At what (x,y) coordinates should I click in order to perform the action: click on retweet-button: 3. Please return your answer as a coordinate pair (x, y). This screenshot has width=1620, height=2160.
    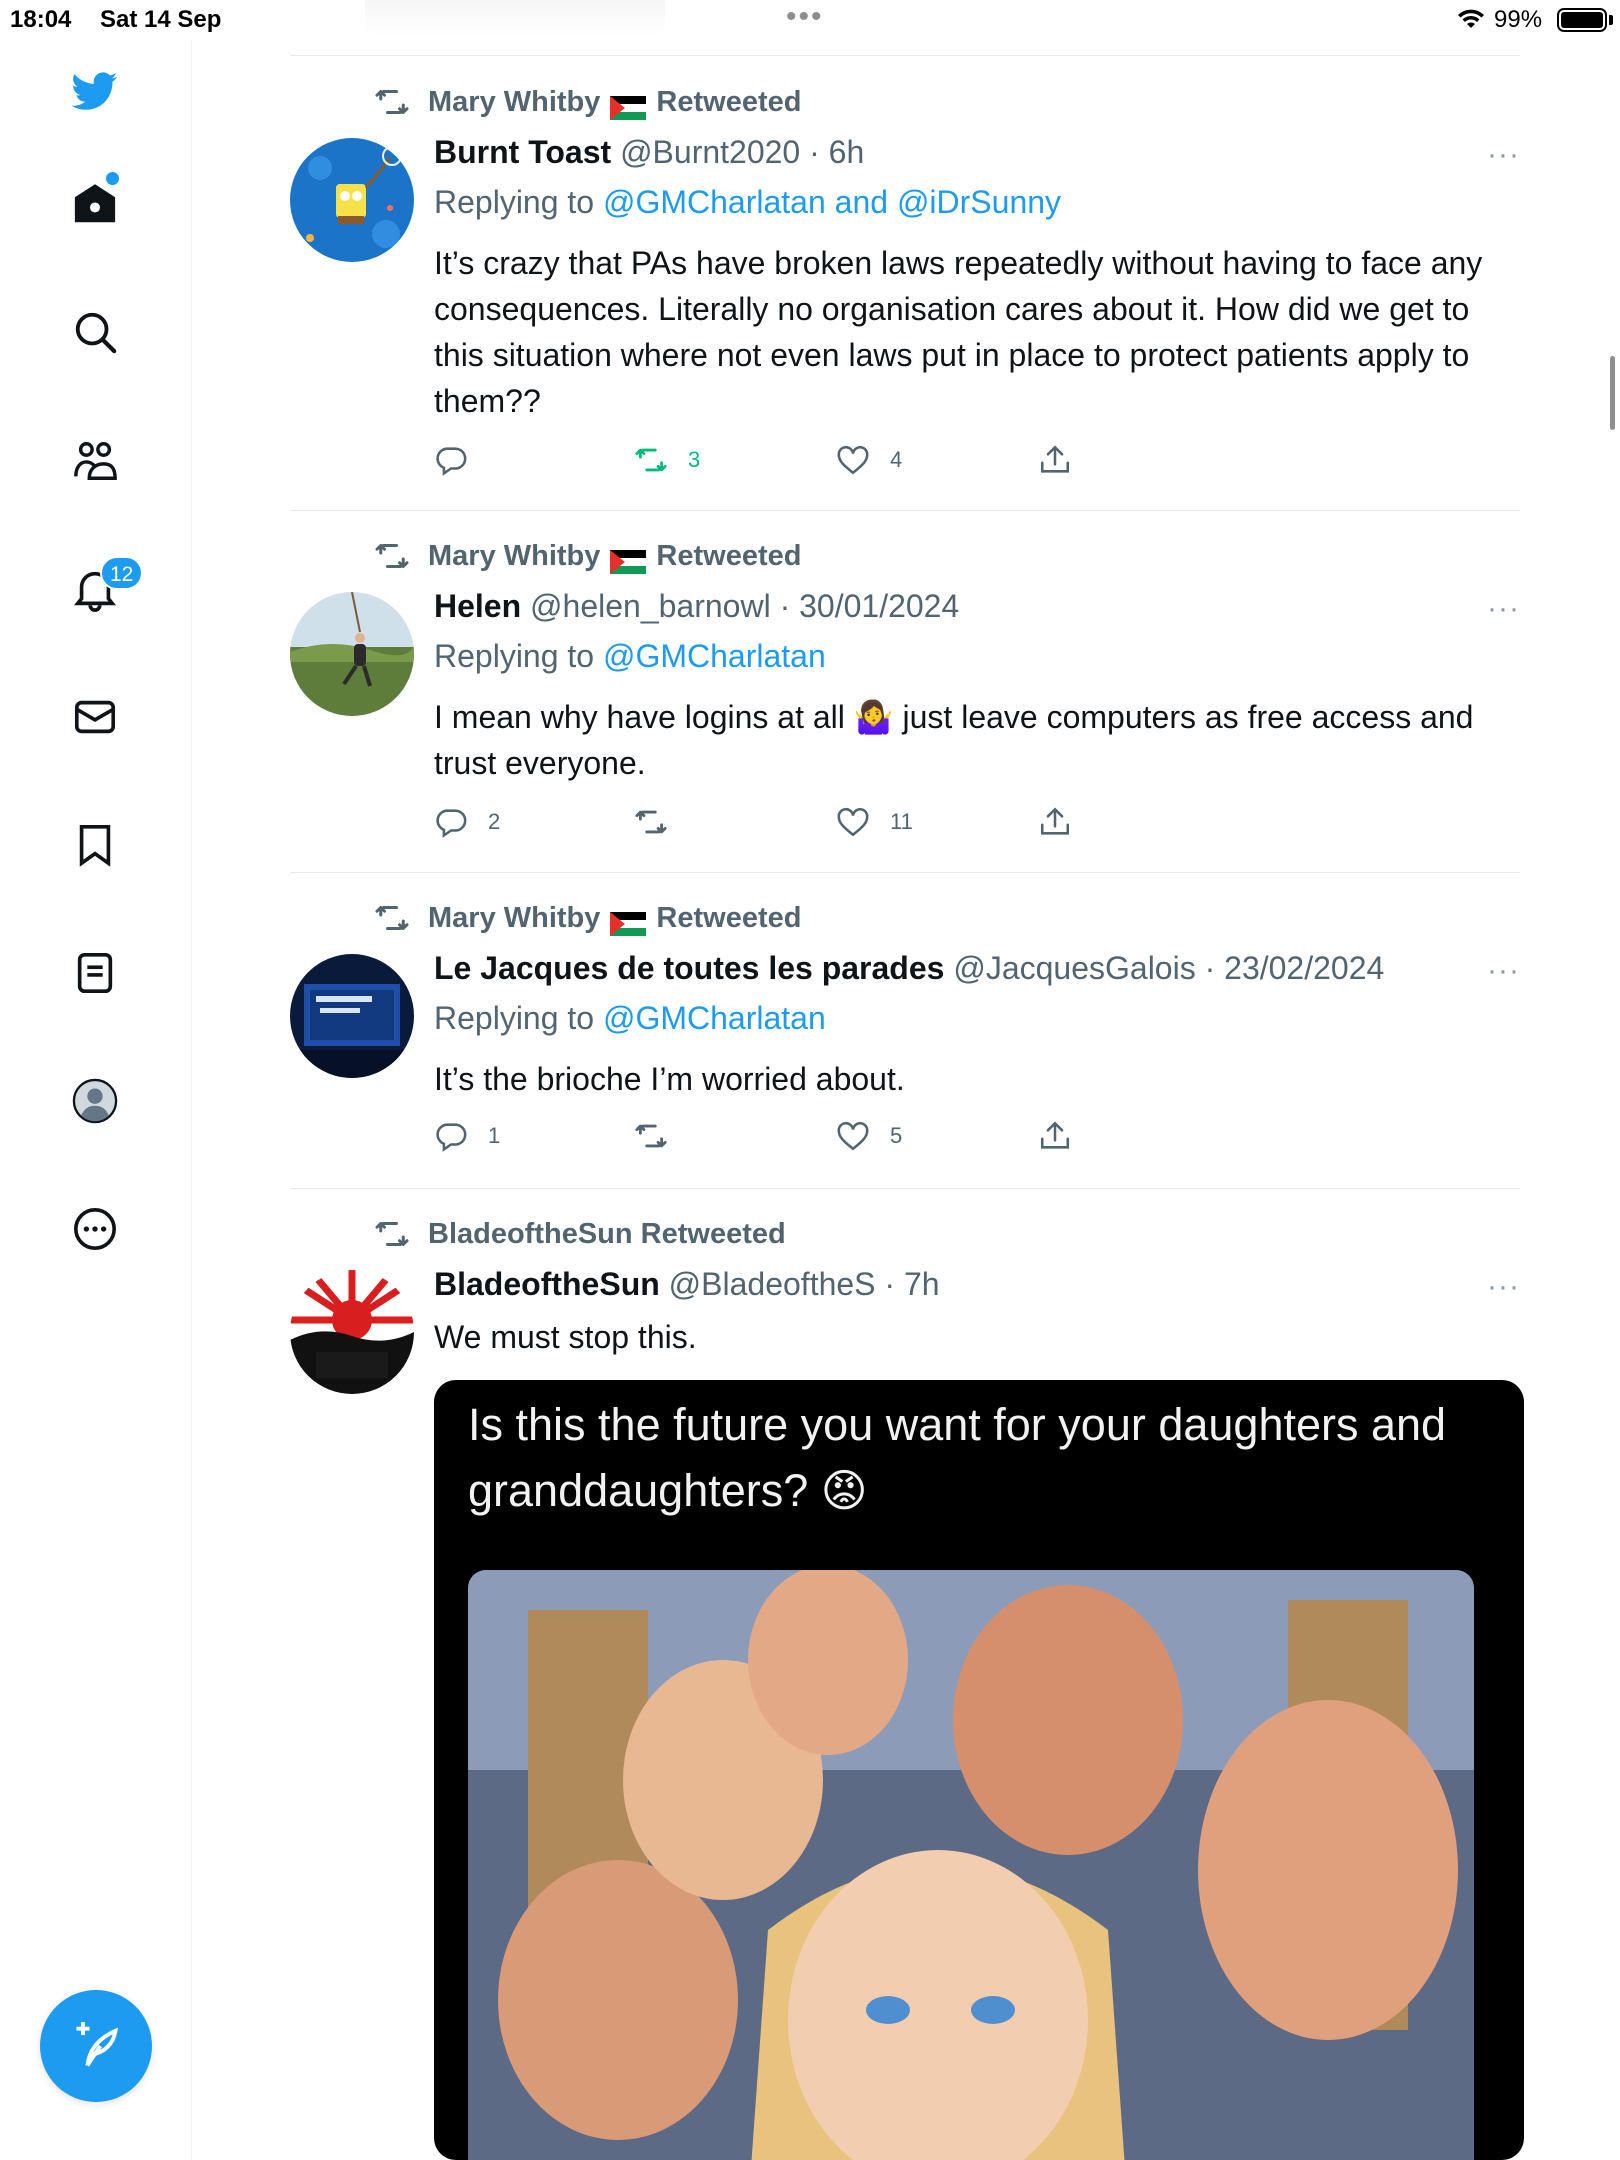
    Looking at the image, I should click on (667, 460).